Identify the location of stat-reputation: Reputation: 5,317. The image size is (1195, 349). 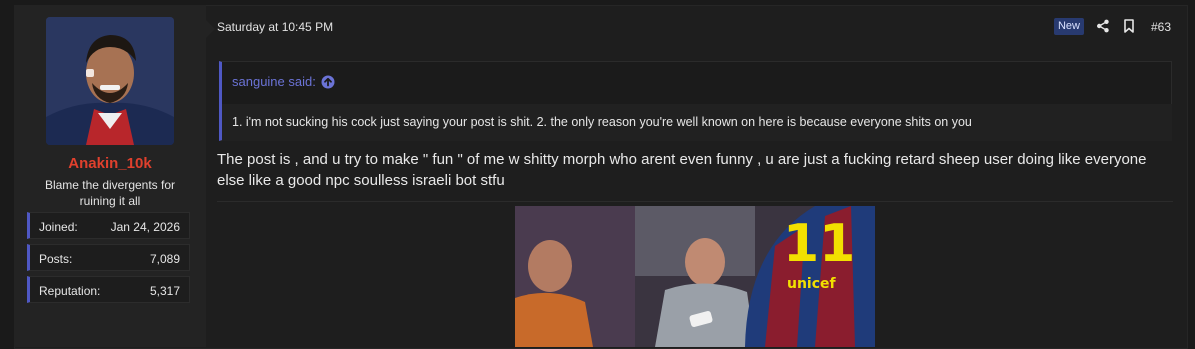
(108, 289).